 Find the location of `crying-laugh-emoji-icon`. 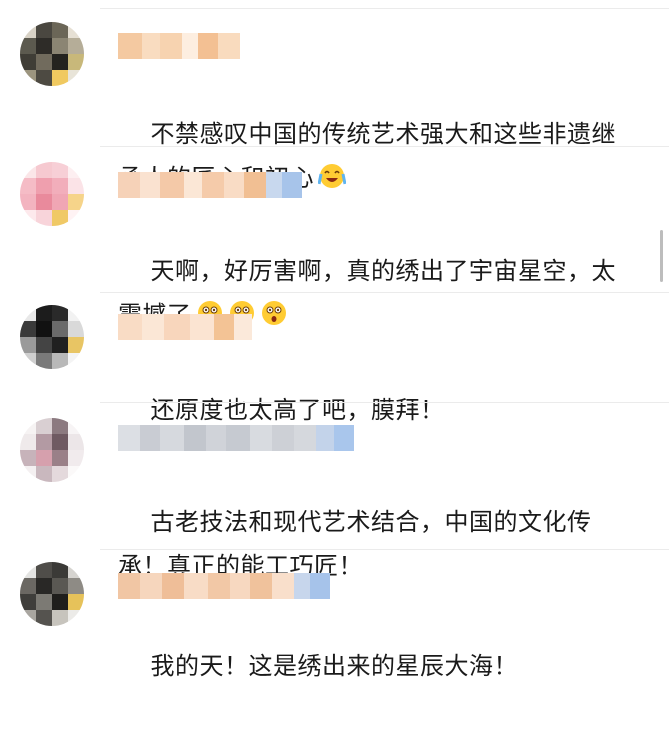

crying-laugh-emoji-icon is located at coordinates (332, 176).